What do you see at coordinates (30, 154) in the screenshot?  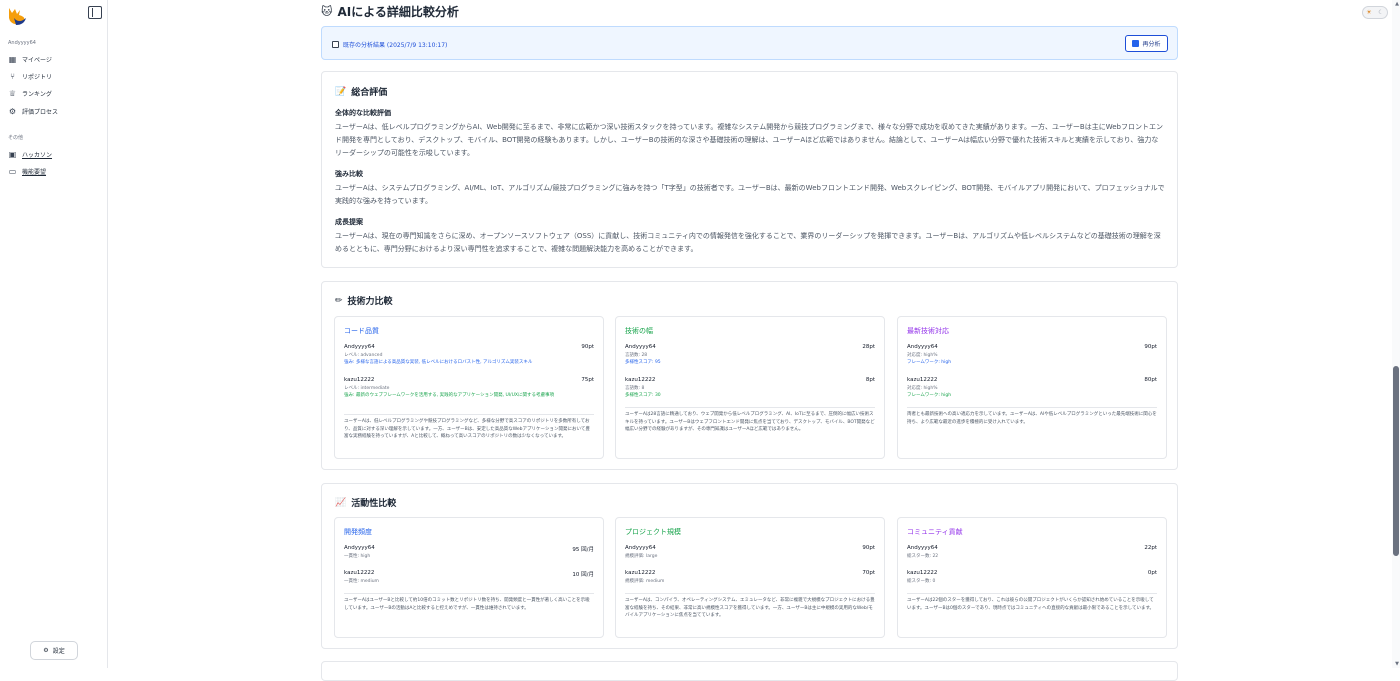 I see `sidebar-item-hackathon: ▣ ハッカソン` at bounding box center [30, 154].